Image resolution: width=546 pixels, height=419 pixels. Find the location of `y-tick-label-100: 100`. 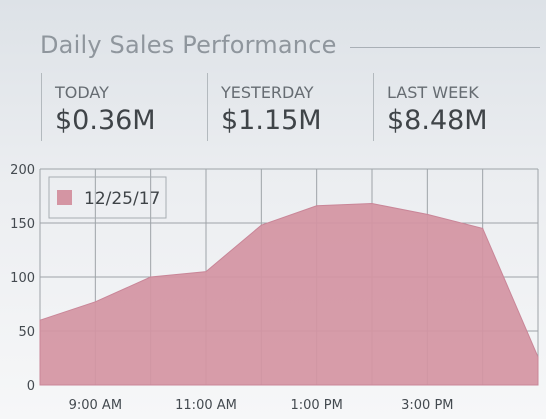

y-tick-label-100: 100 is located at coordinates (22, 278).